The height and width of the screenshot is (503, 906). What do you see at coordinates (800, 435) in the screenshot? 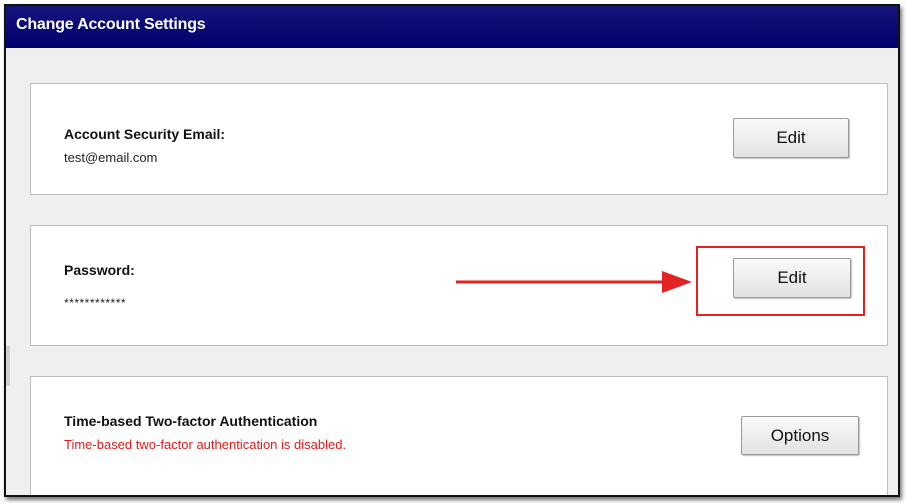
I see `two-factor-options-button: Options` at bounding box center [800, 435].